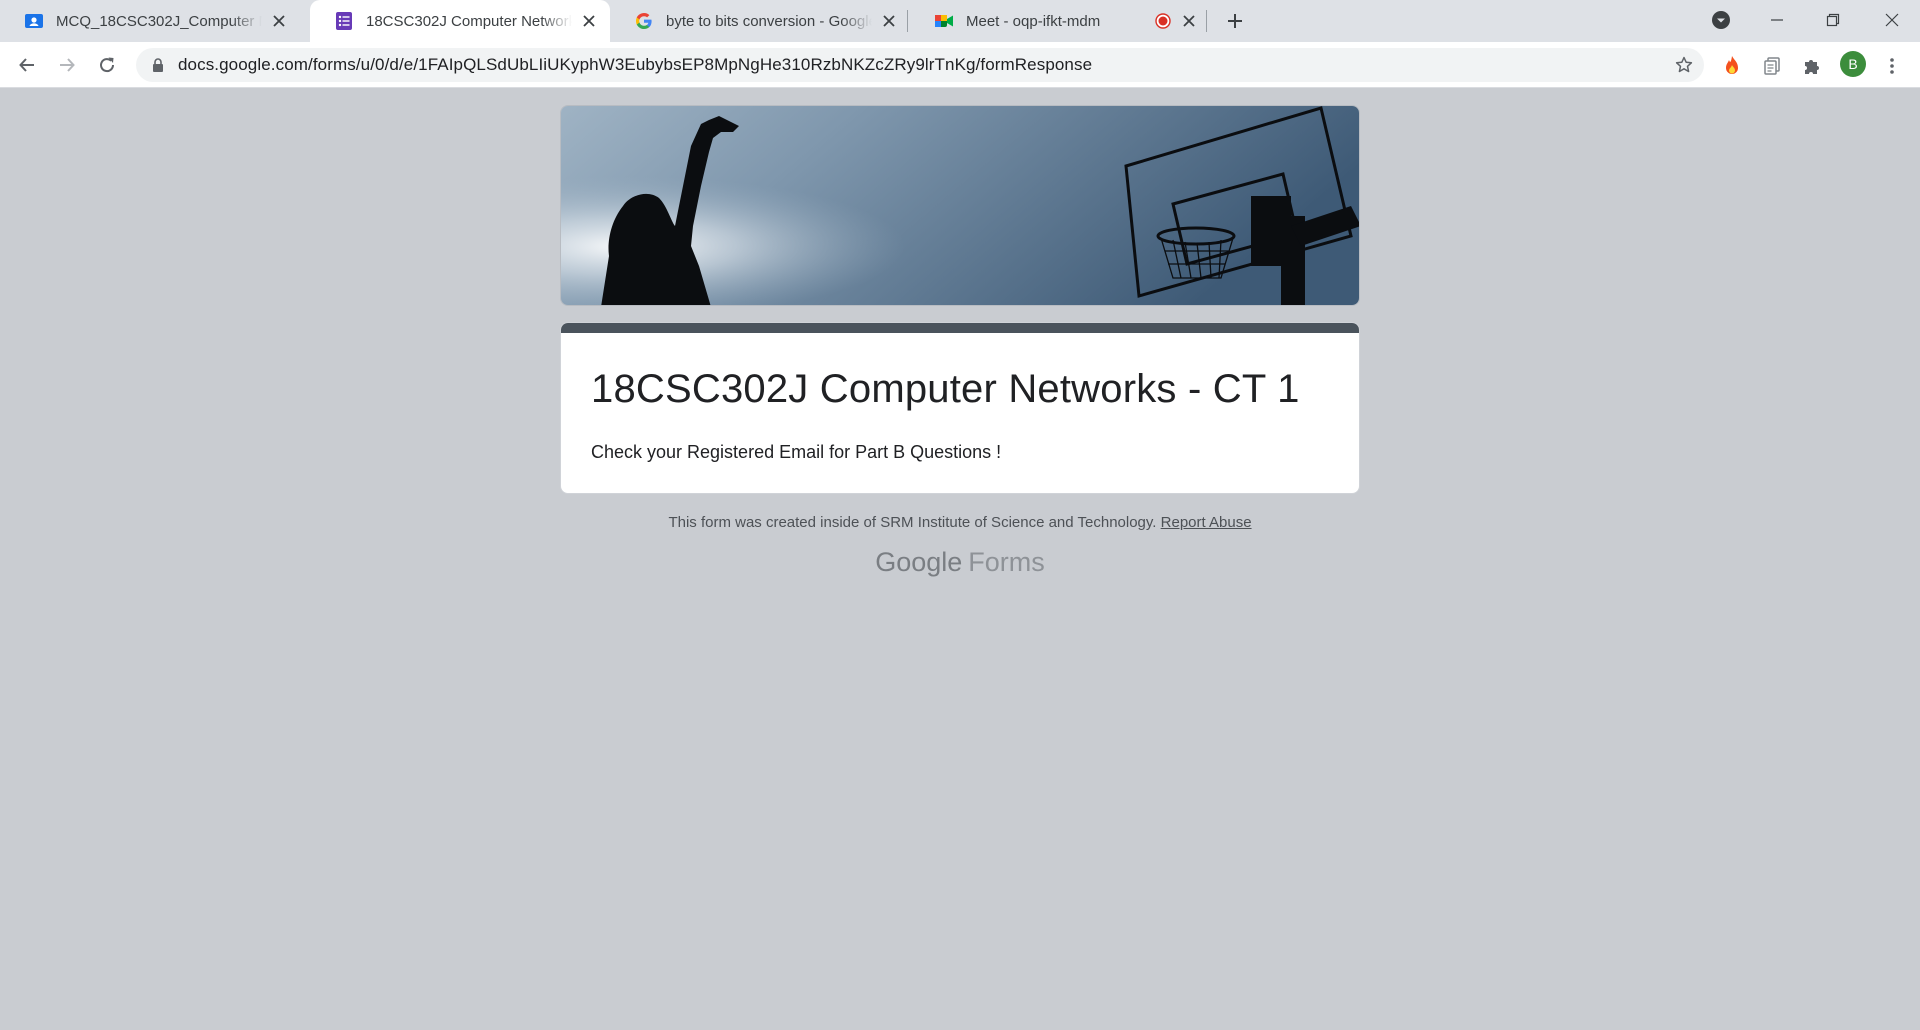 The height and width of the screenshot is (1030, 1920). I want to click on puzzle-extensions-icon, so click(1812, 66).